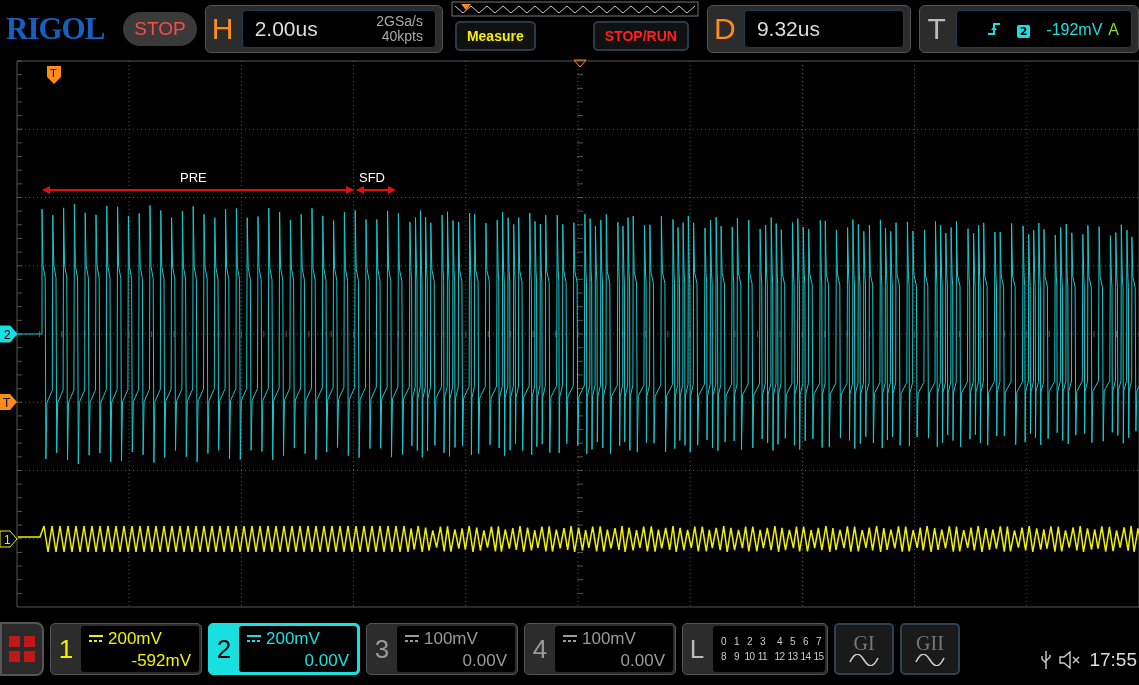 This screenshot has width=1139, height=685. I want to click on brand-logo: RIGOL, so click(56, 29).